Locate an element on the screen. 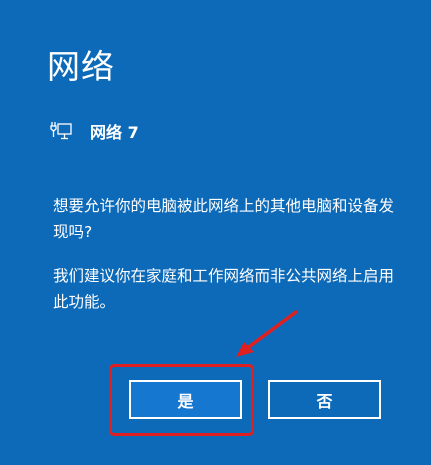 The height and width of the screenshot is (465, 431). no-button: 否 is located at coordinates (324, 399).